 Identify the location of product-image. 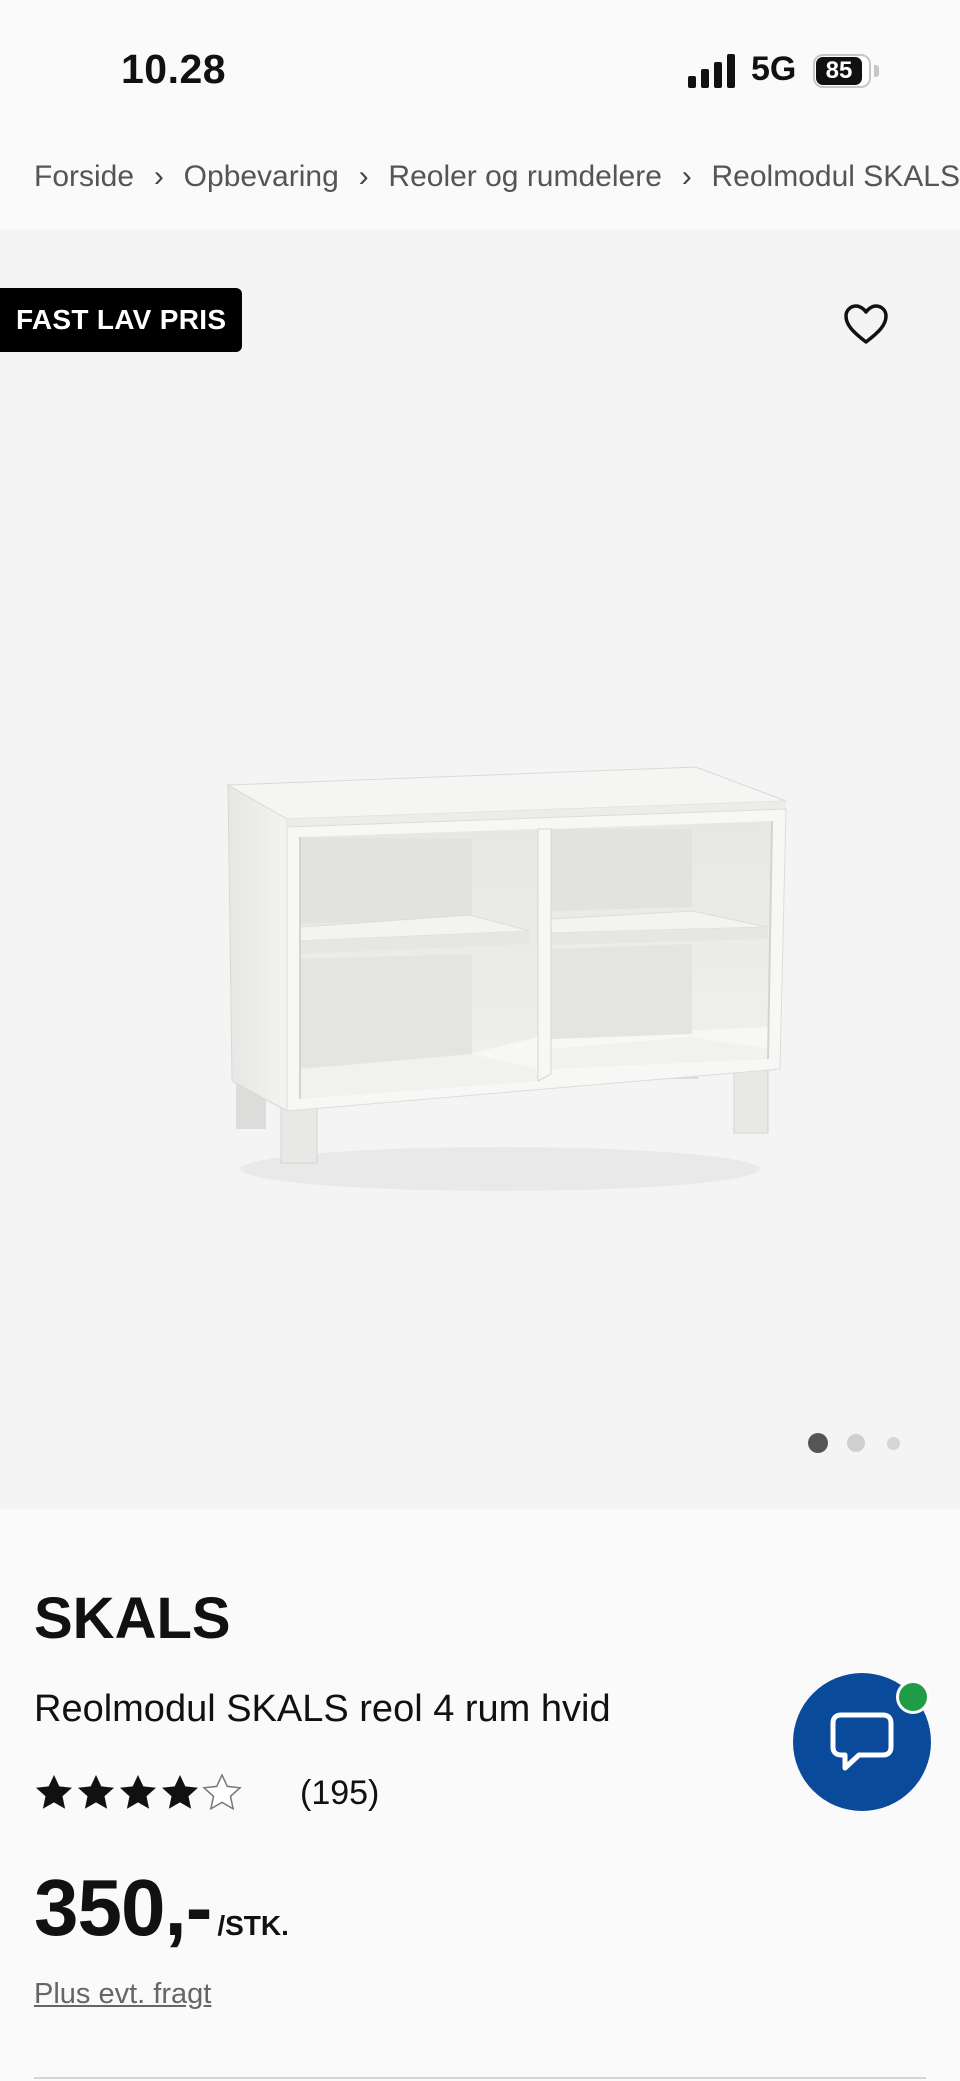
(506, 978).